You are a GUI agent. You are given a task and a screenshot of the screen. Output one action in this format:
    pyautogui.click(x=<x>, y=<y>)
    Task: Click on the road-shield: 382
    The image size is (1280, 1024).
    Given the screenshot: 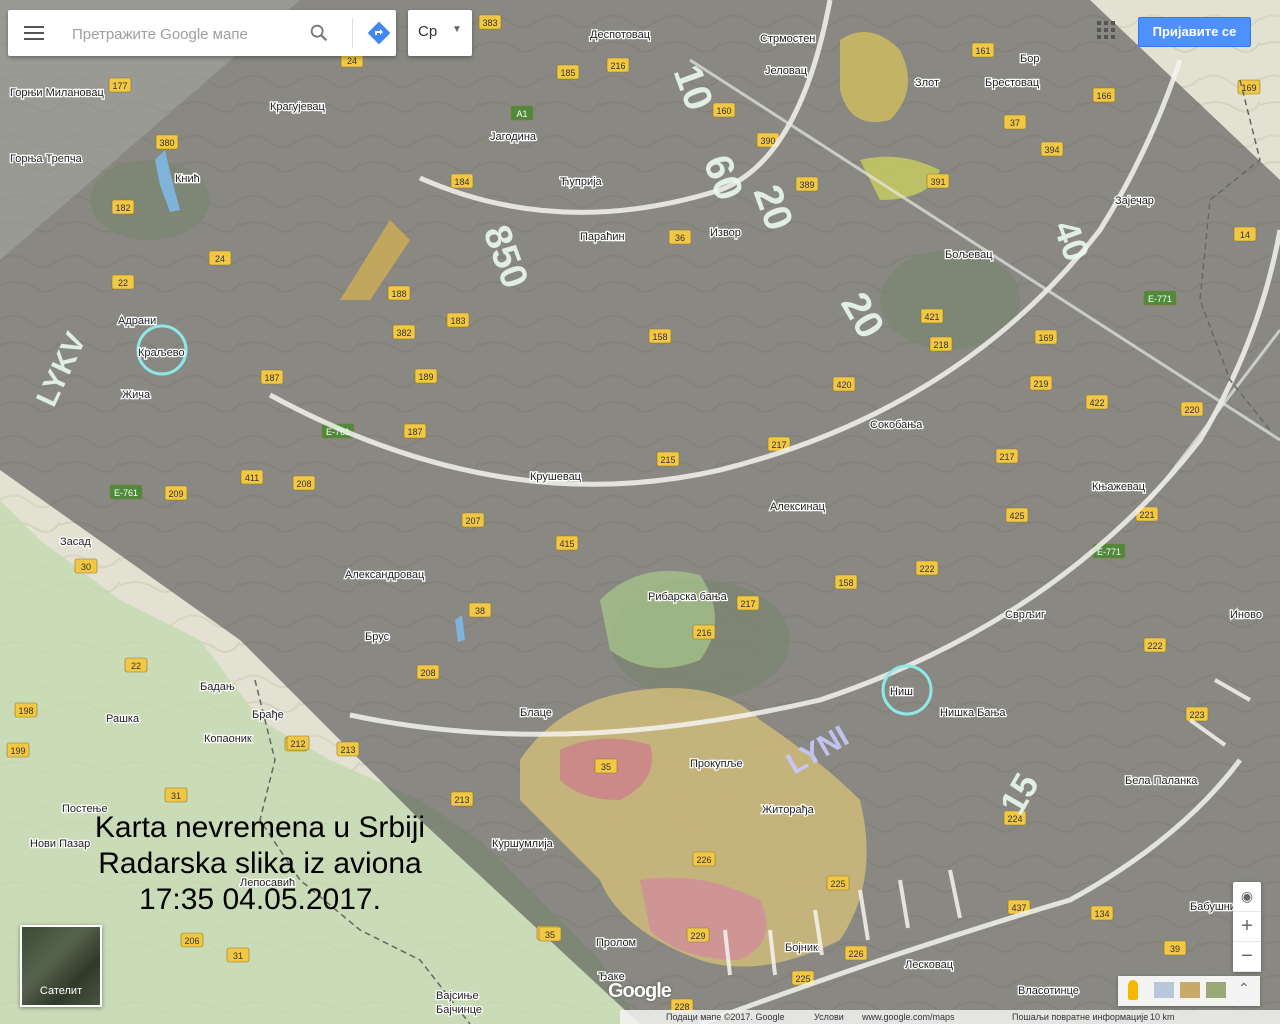 What is the action you would take?
    pyautogui.click(x=404, y=332)
    